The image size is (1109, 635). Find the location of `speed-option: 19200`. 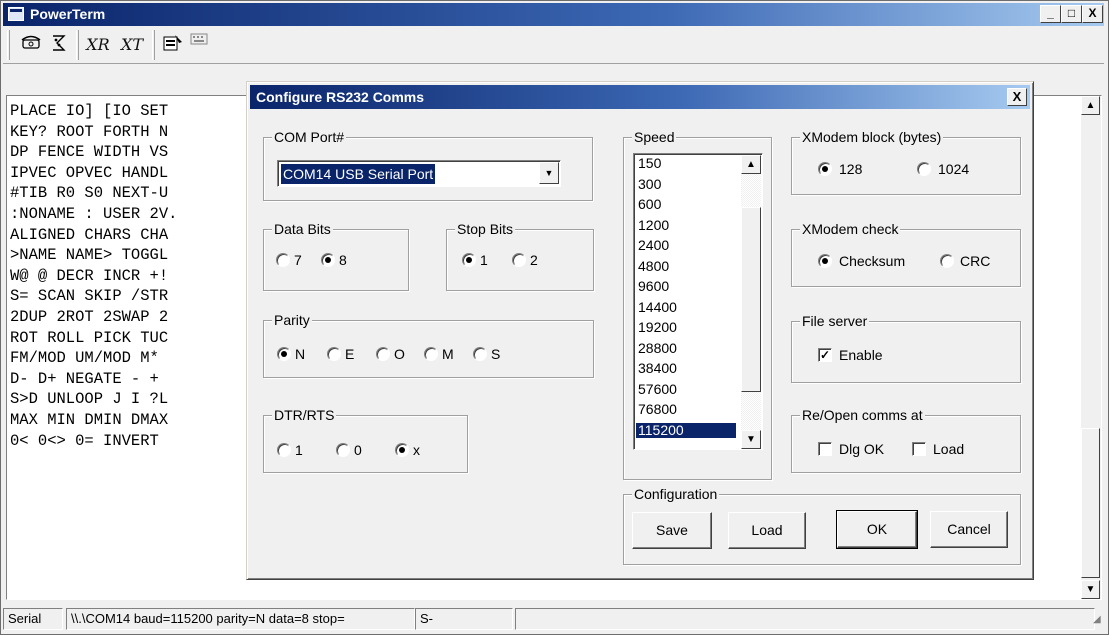

speed-option: 19200 is located at coordinates (686, 327).